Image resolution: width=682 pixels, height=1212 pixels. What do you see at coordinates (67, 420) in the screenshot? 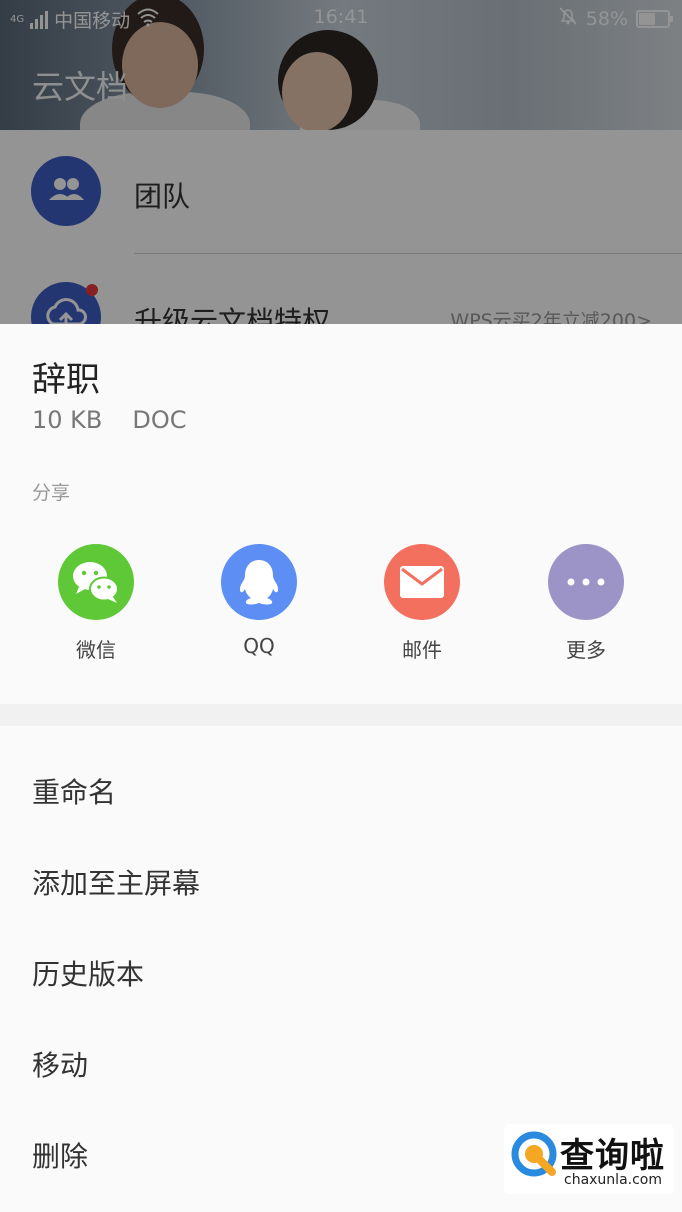
I see `file-size: 10 KB` at bounding box center [67, 420].